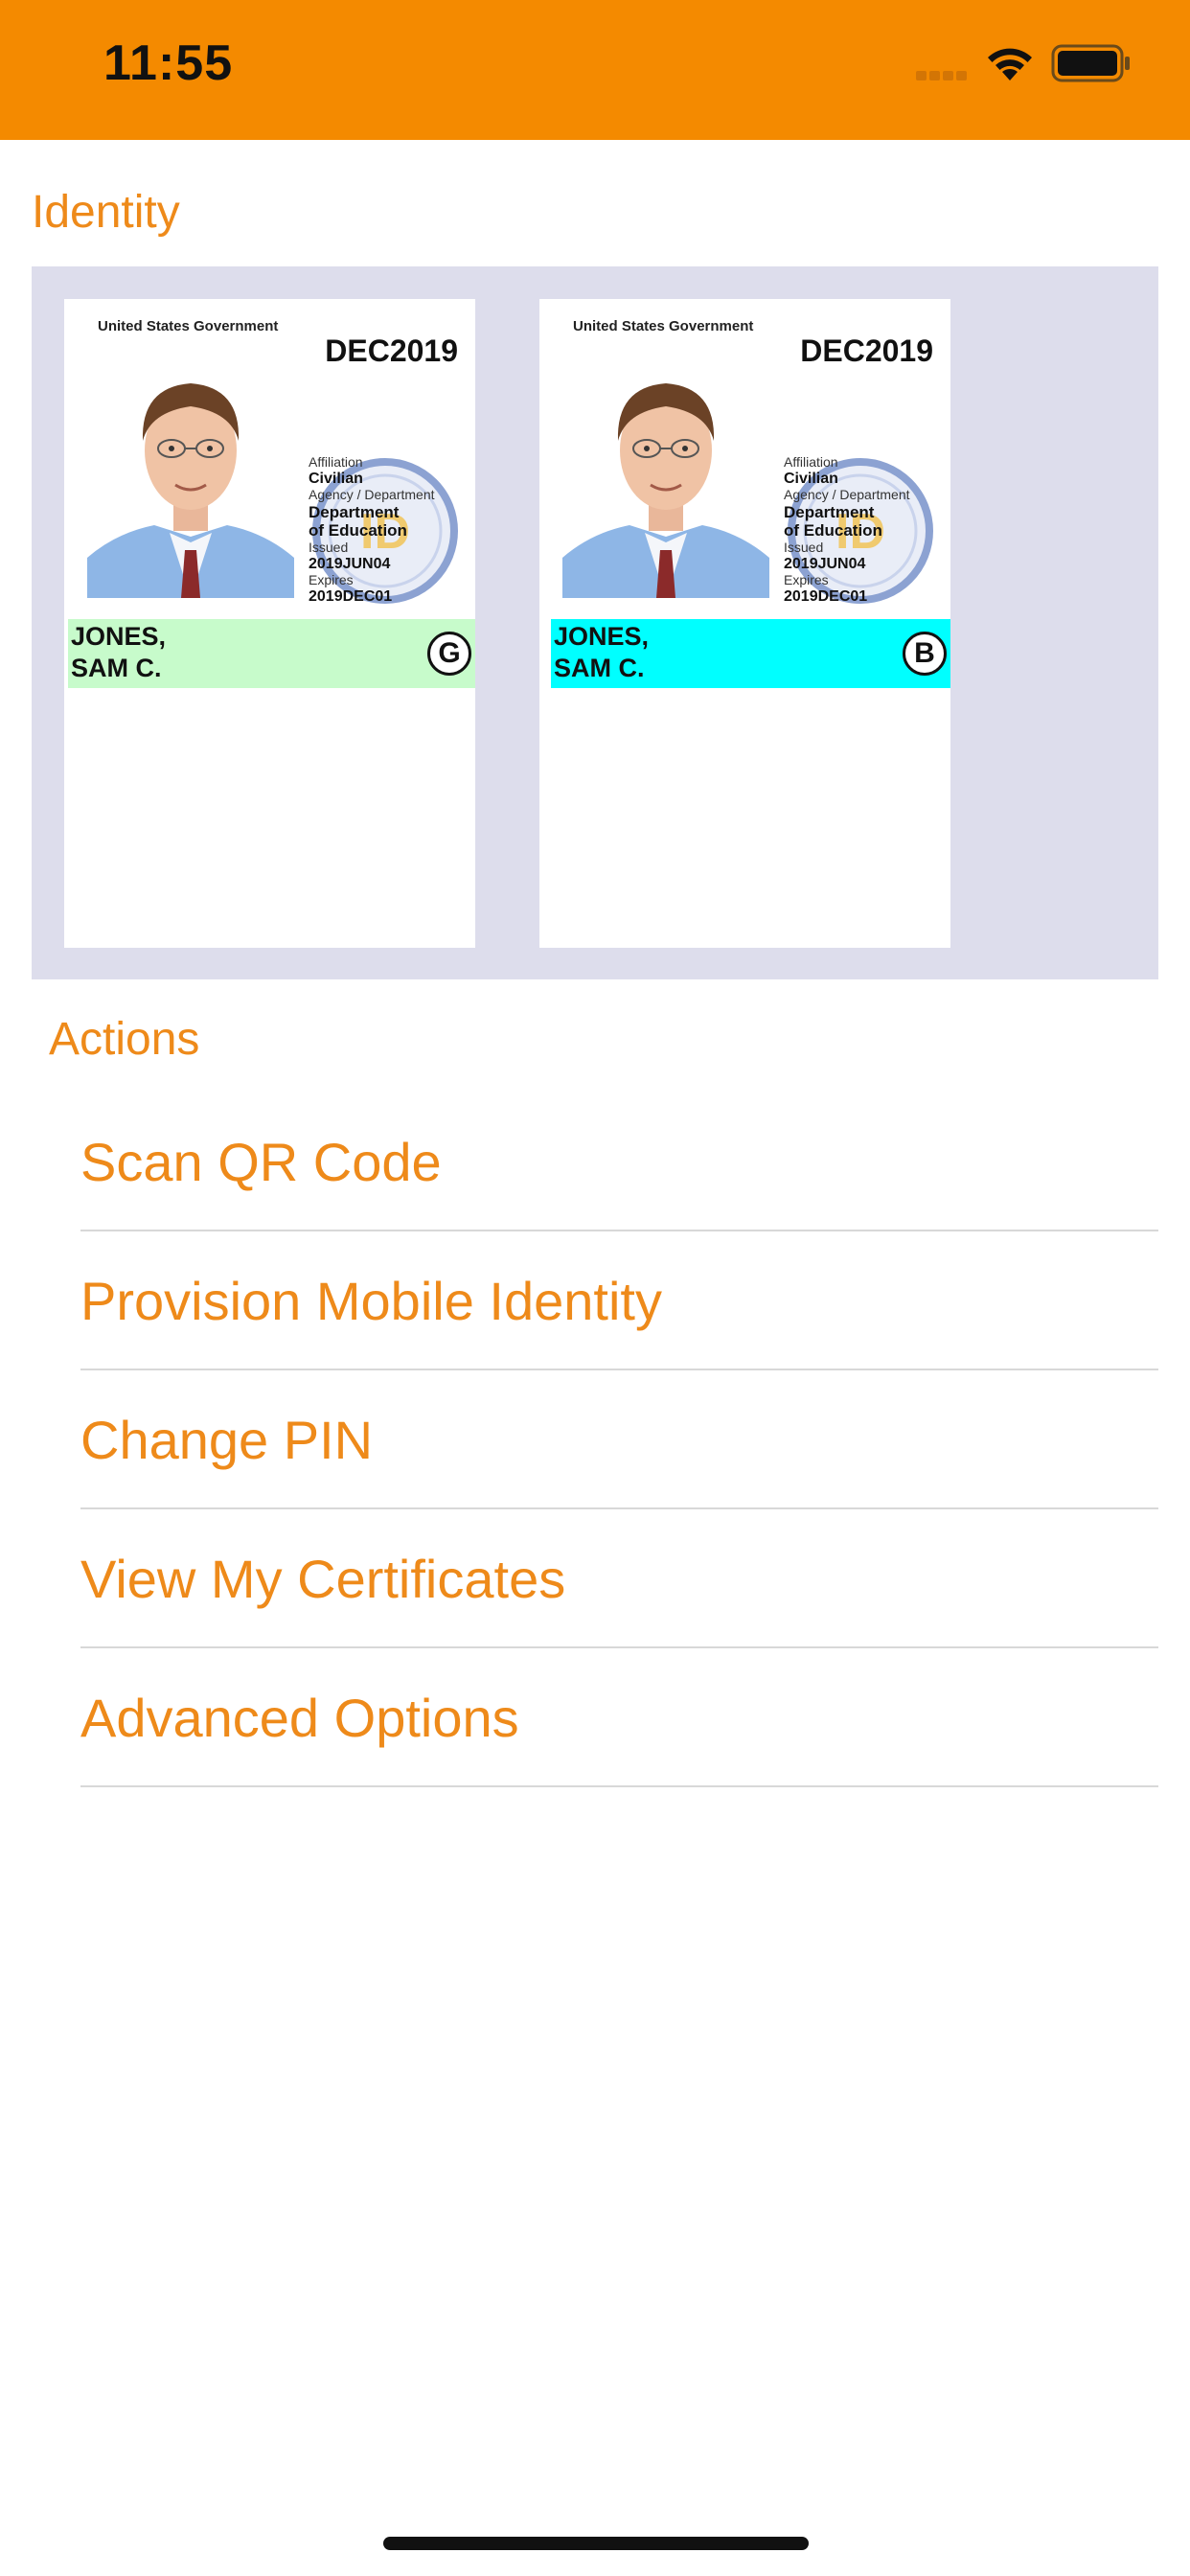 This screenshot has height=2576, width=1190. I want to click on advanced-options-button: Advanced Options, so click(595, 1717).